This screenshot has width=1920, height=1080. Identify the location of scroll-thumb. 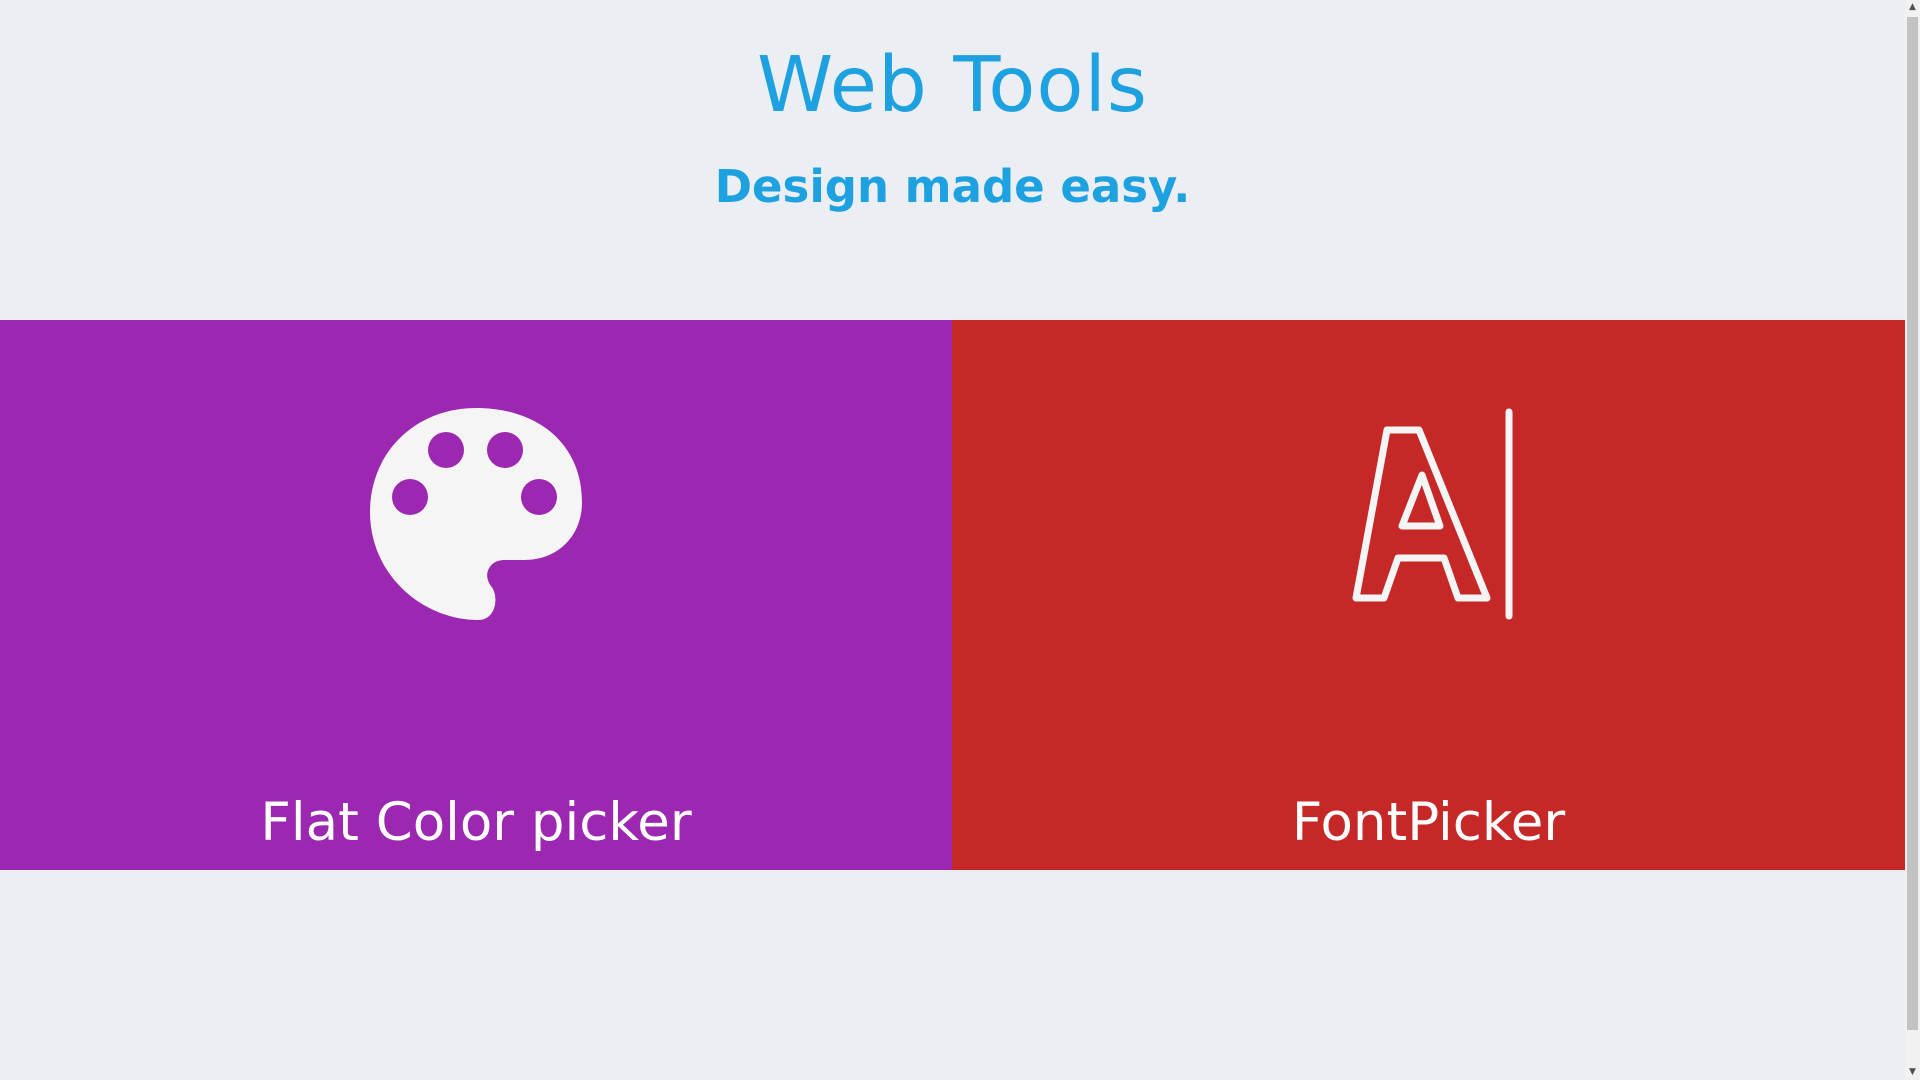
(1912, 523).